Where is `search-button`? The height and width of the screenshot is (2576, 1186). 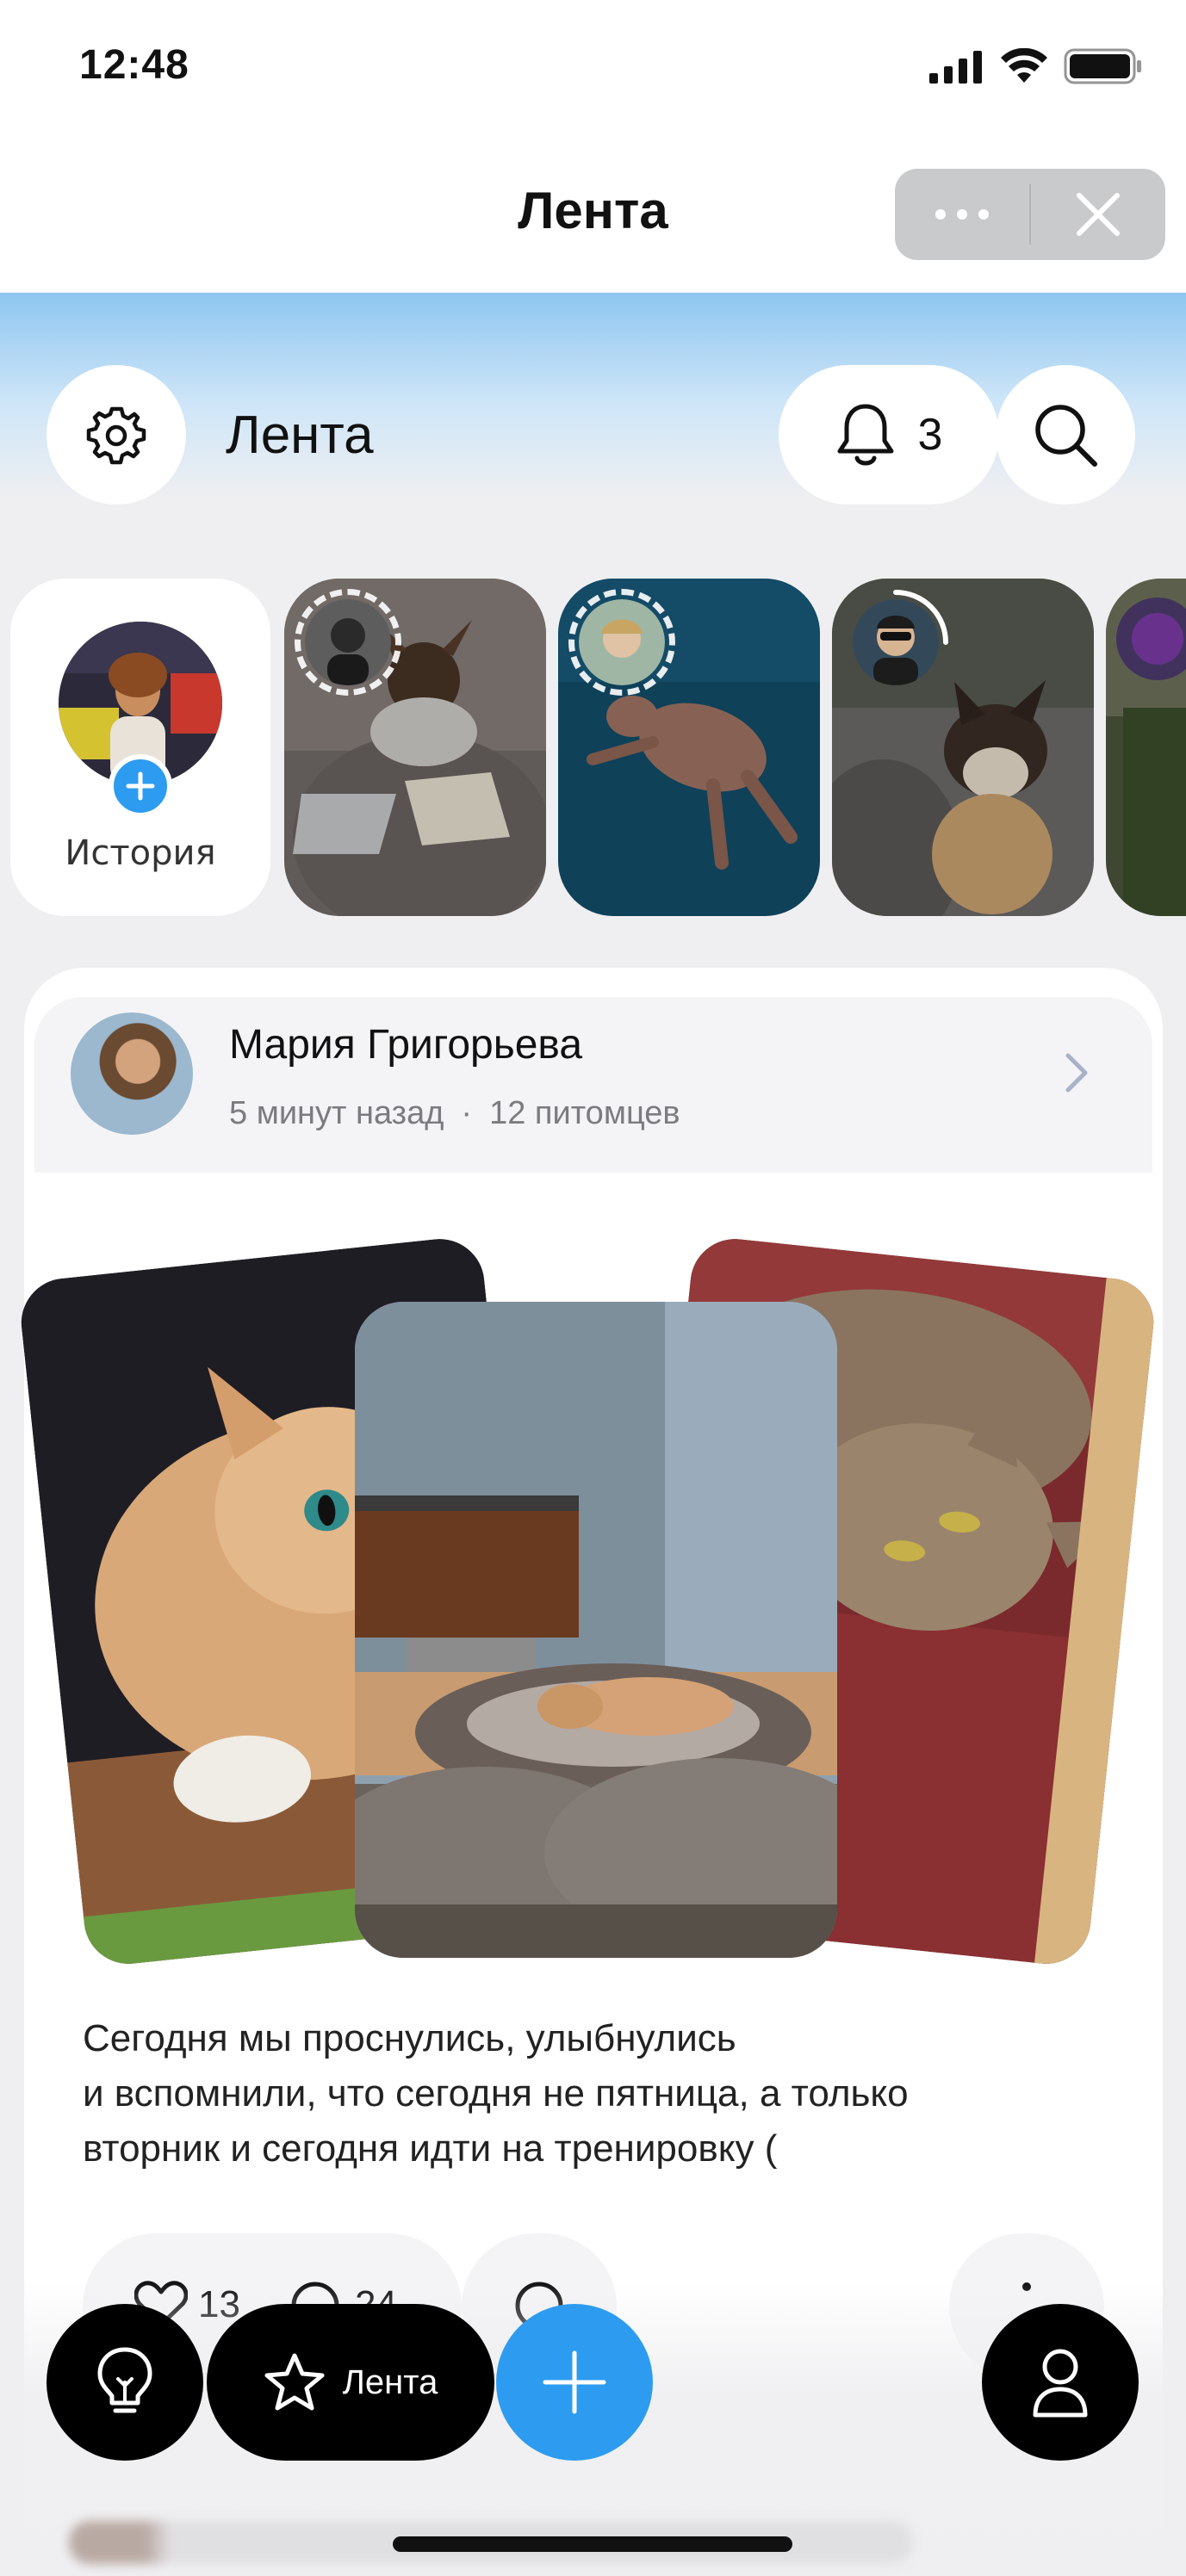 search-button is located at coordinates (1065, 435).